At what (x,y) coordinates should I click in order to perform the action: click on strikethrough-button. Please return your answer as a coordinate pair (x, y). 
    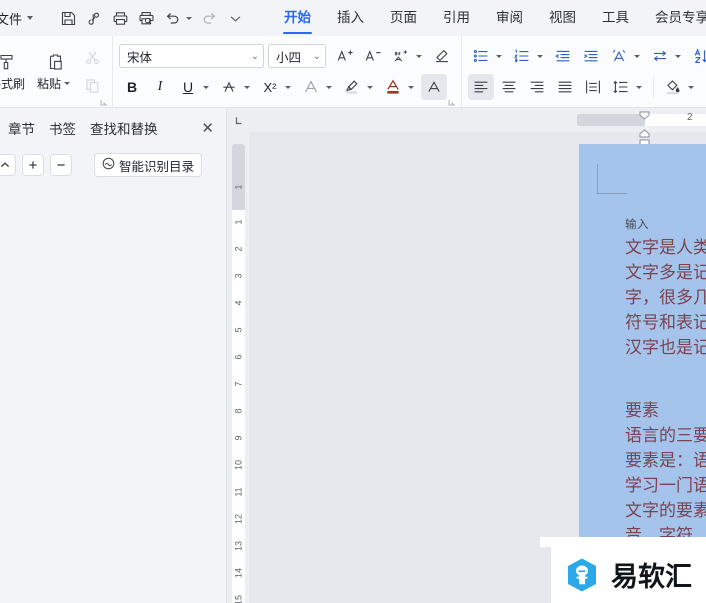
    Looking at the image, I should click on (235, 87).